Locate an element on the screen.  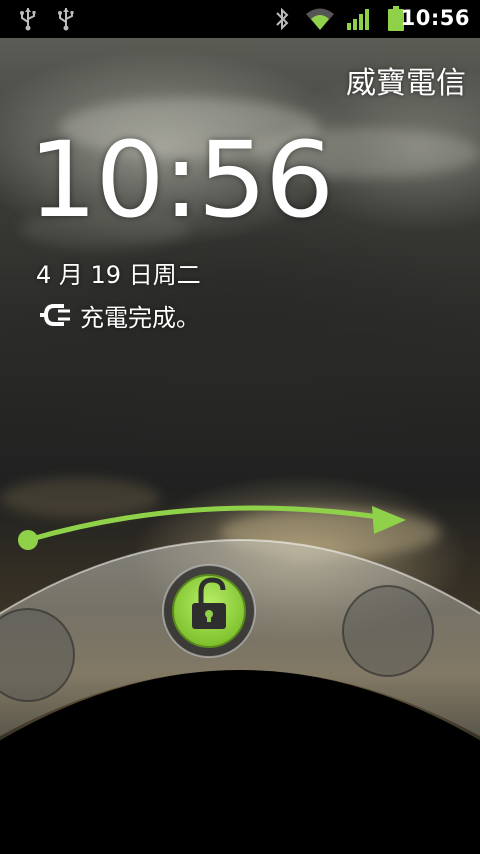
right-target is located at coordinates (388, 631).